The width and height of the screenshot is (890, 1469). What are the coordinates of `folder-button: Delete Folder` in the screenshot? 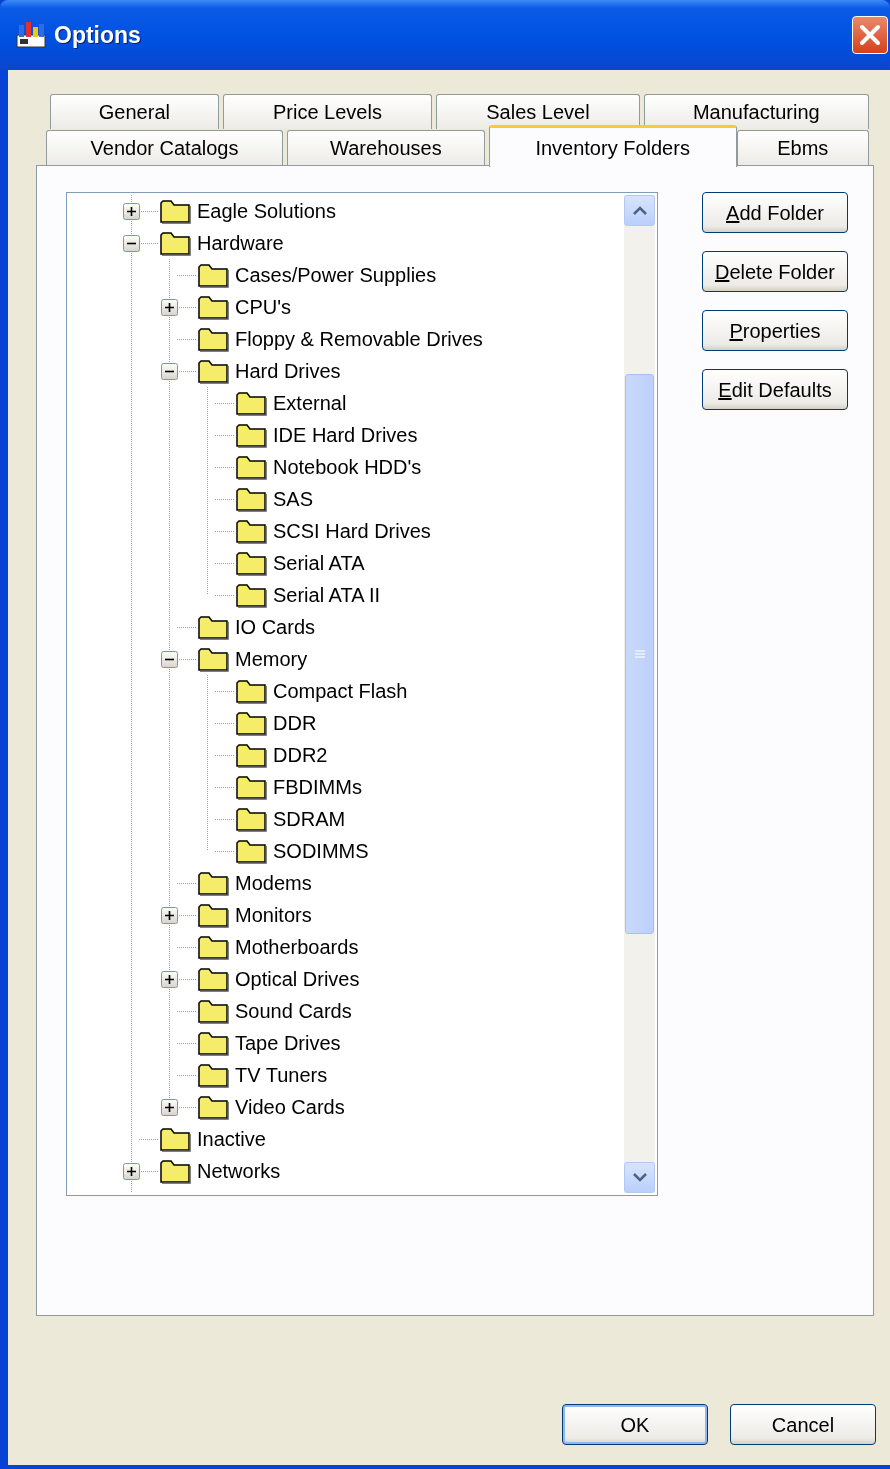 It's located at (775, 271).